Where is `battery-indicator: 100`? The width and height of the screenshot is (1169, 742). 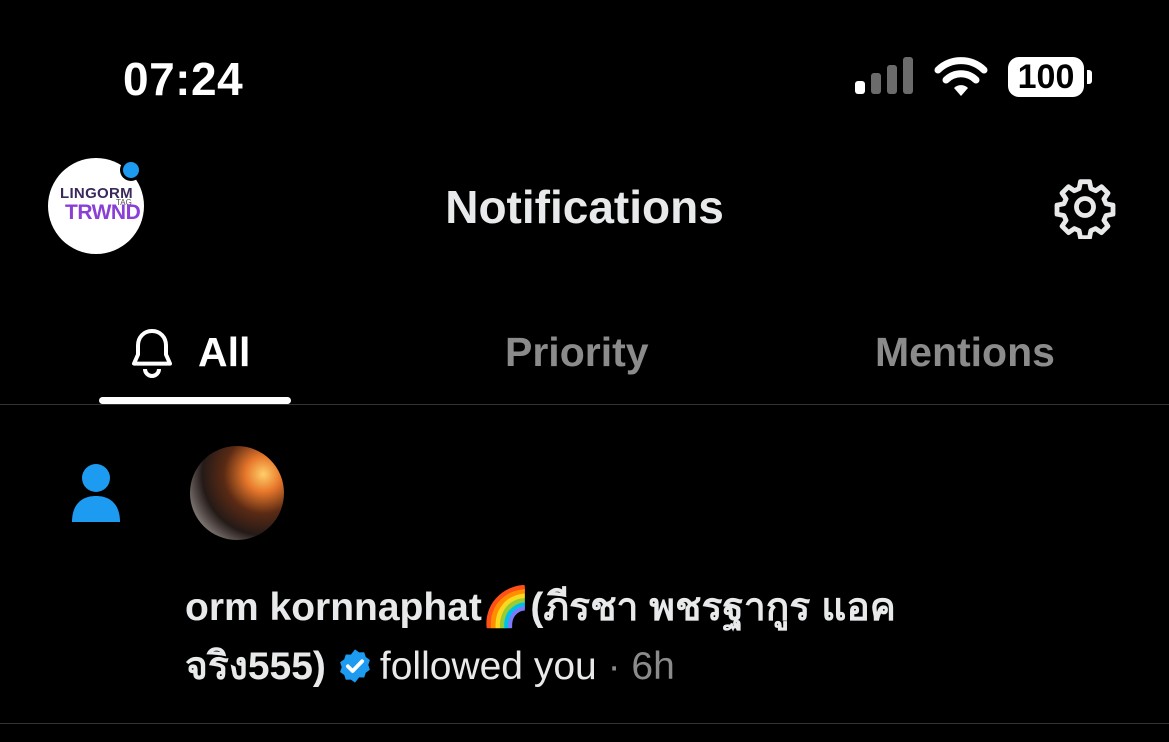
battery-indicator: 100 is located at coordinates (1046, 77).